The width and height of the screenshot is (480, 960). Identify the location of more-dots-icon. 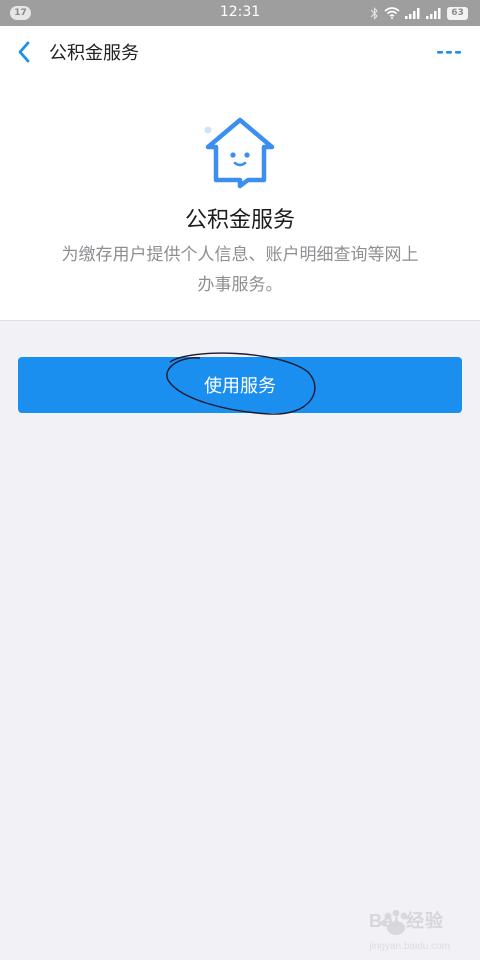
(449, 52).